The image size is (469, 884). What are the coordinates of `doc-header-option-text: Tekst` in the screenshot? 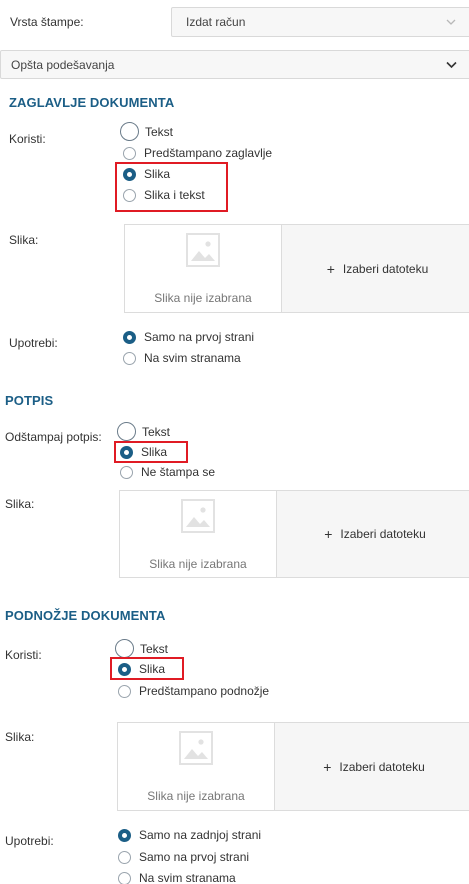 It's located at (146, 131).